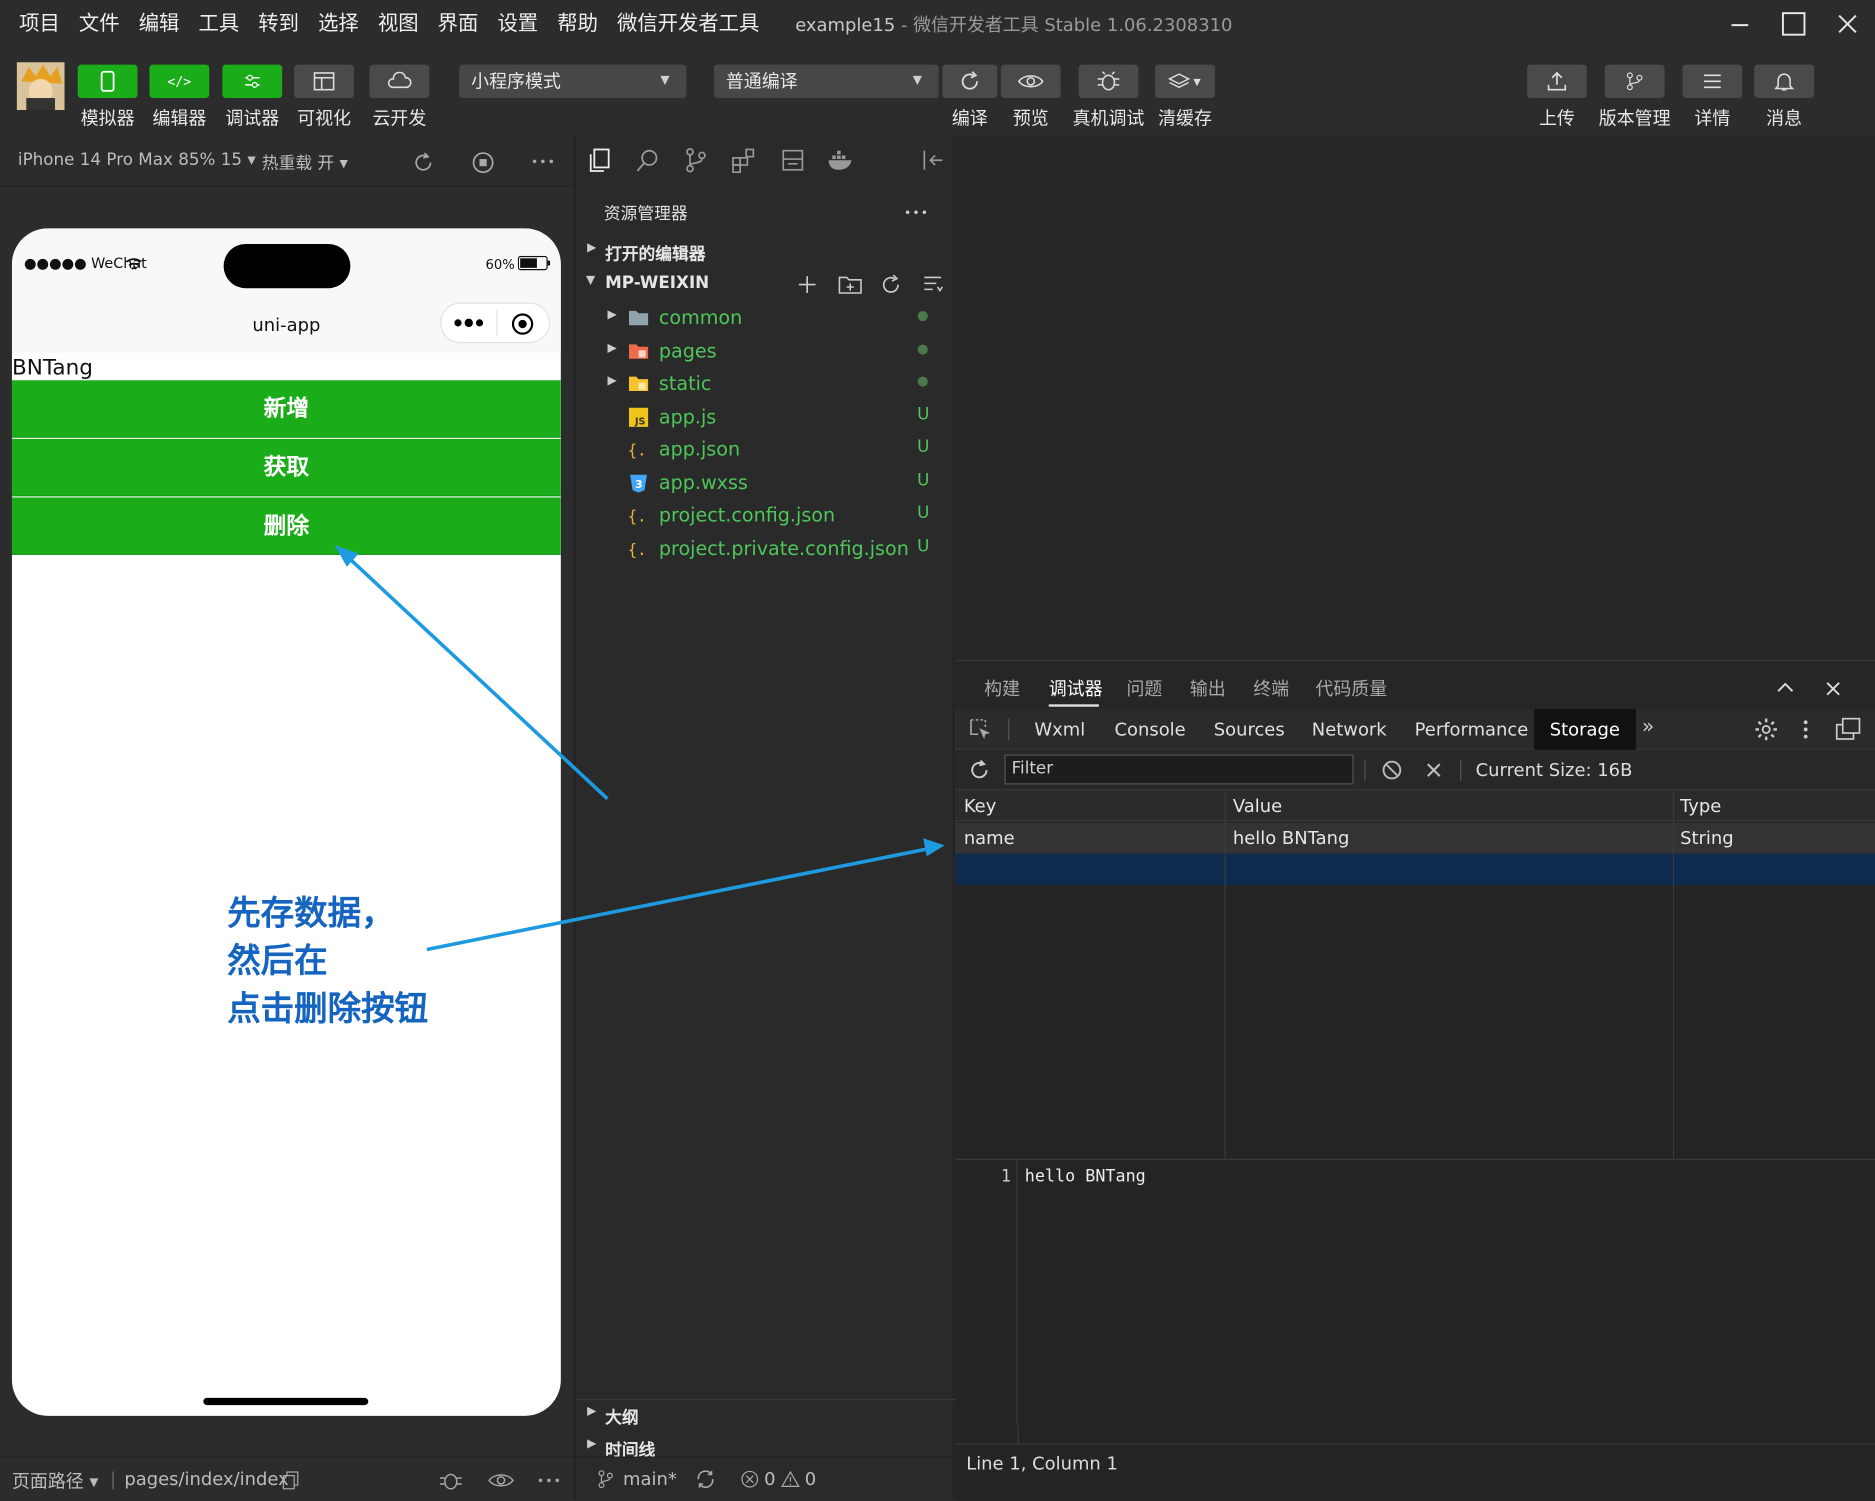 The width and height of the screenshot is (1875, 1501). What do you see at coordinates (680, 899) in the screenshot?
I see `arrow-to-storage-row` at bounding box center [680, 899].